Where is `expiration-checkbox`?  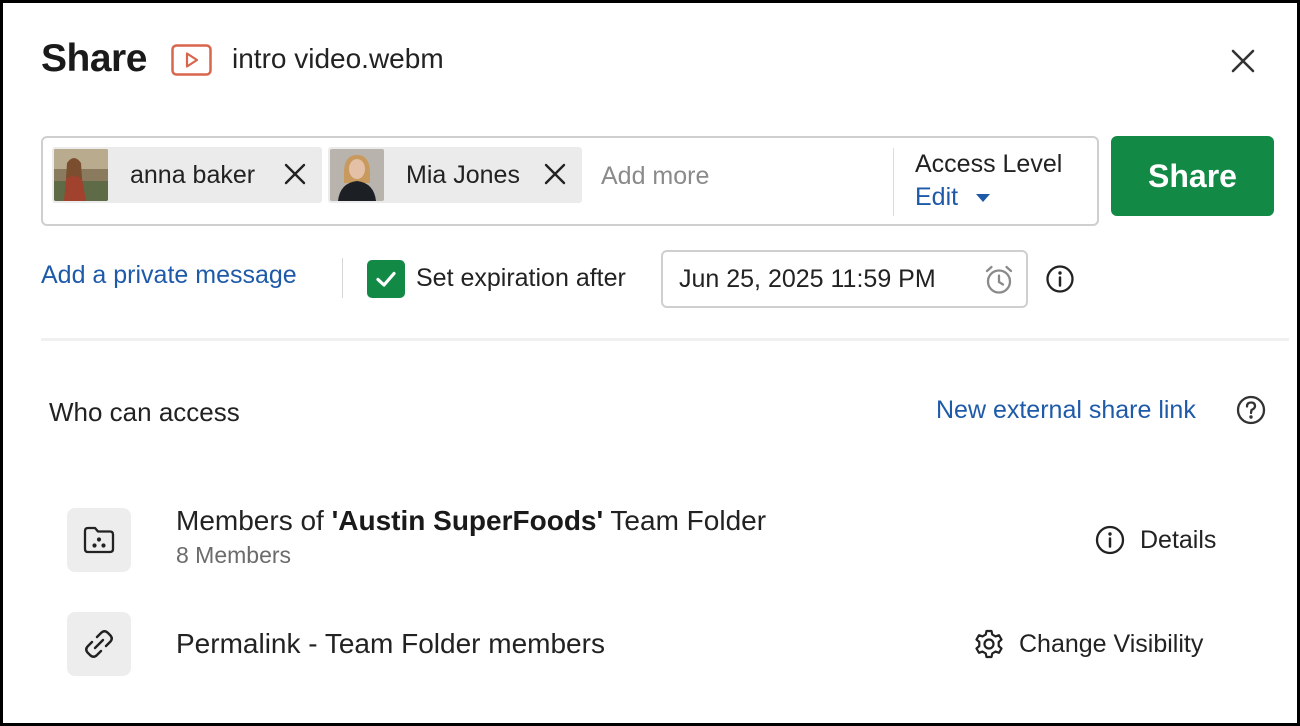
expiration-checkbox is located at coordinates (386, 279).